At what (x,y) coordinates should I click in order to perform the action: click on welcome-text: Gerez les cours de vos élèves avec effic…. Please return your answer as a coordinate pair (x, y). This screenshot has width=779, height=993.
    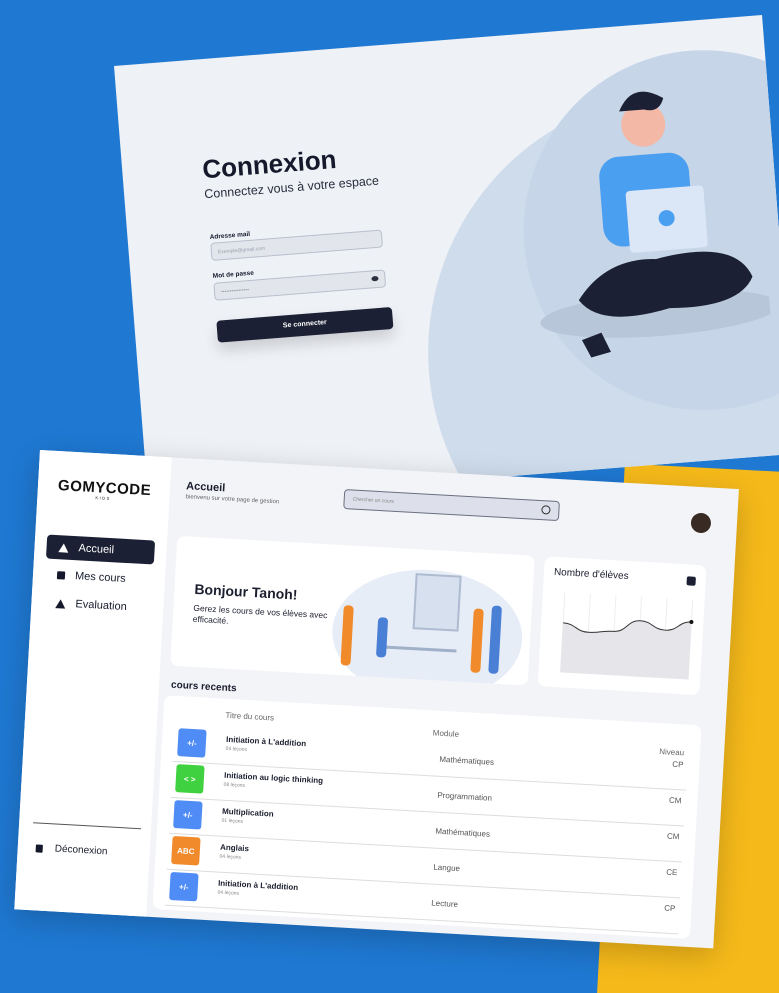
    Looking at the image, I should click on (260, 614).